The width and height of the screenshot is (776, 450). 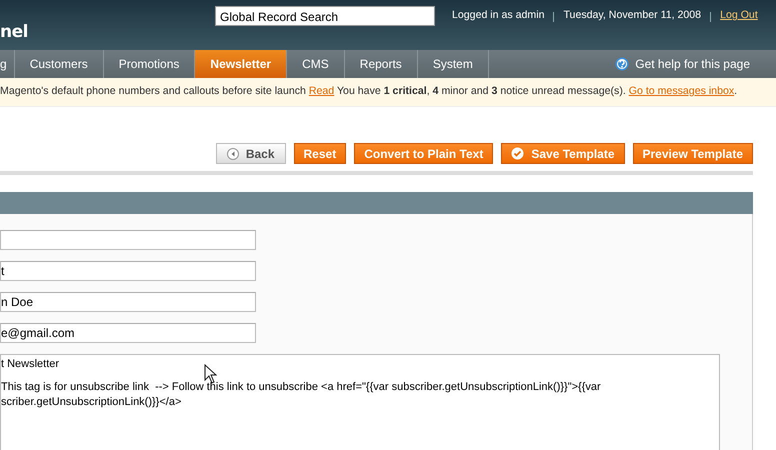 I want to click on action-button: Convert to Plain Text, so click(x=424, y=153).